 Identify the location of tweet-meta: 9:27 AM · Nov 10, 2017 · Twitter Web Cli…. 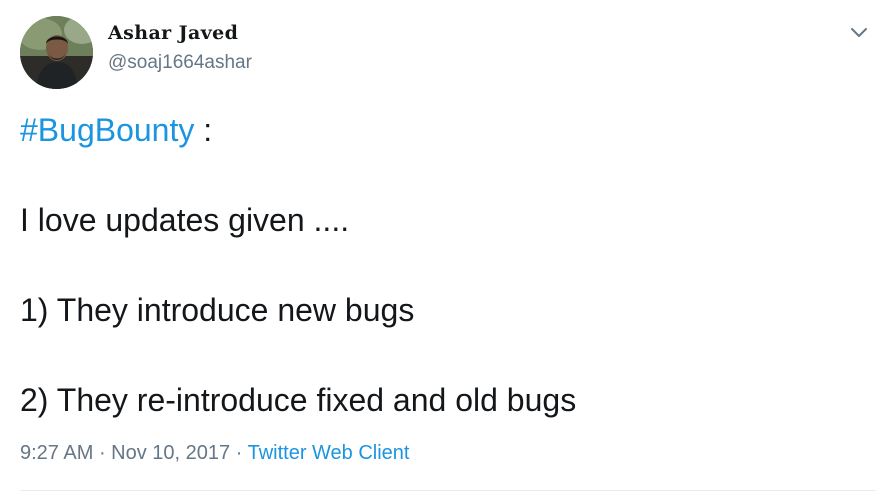
(214, 453).